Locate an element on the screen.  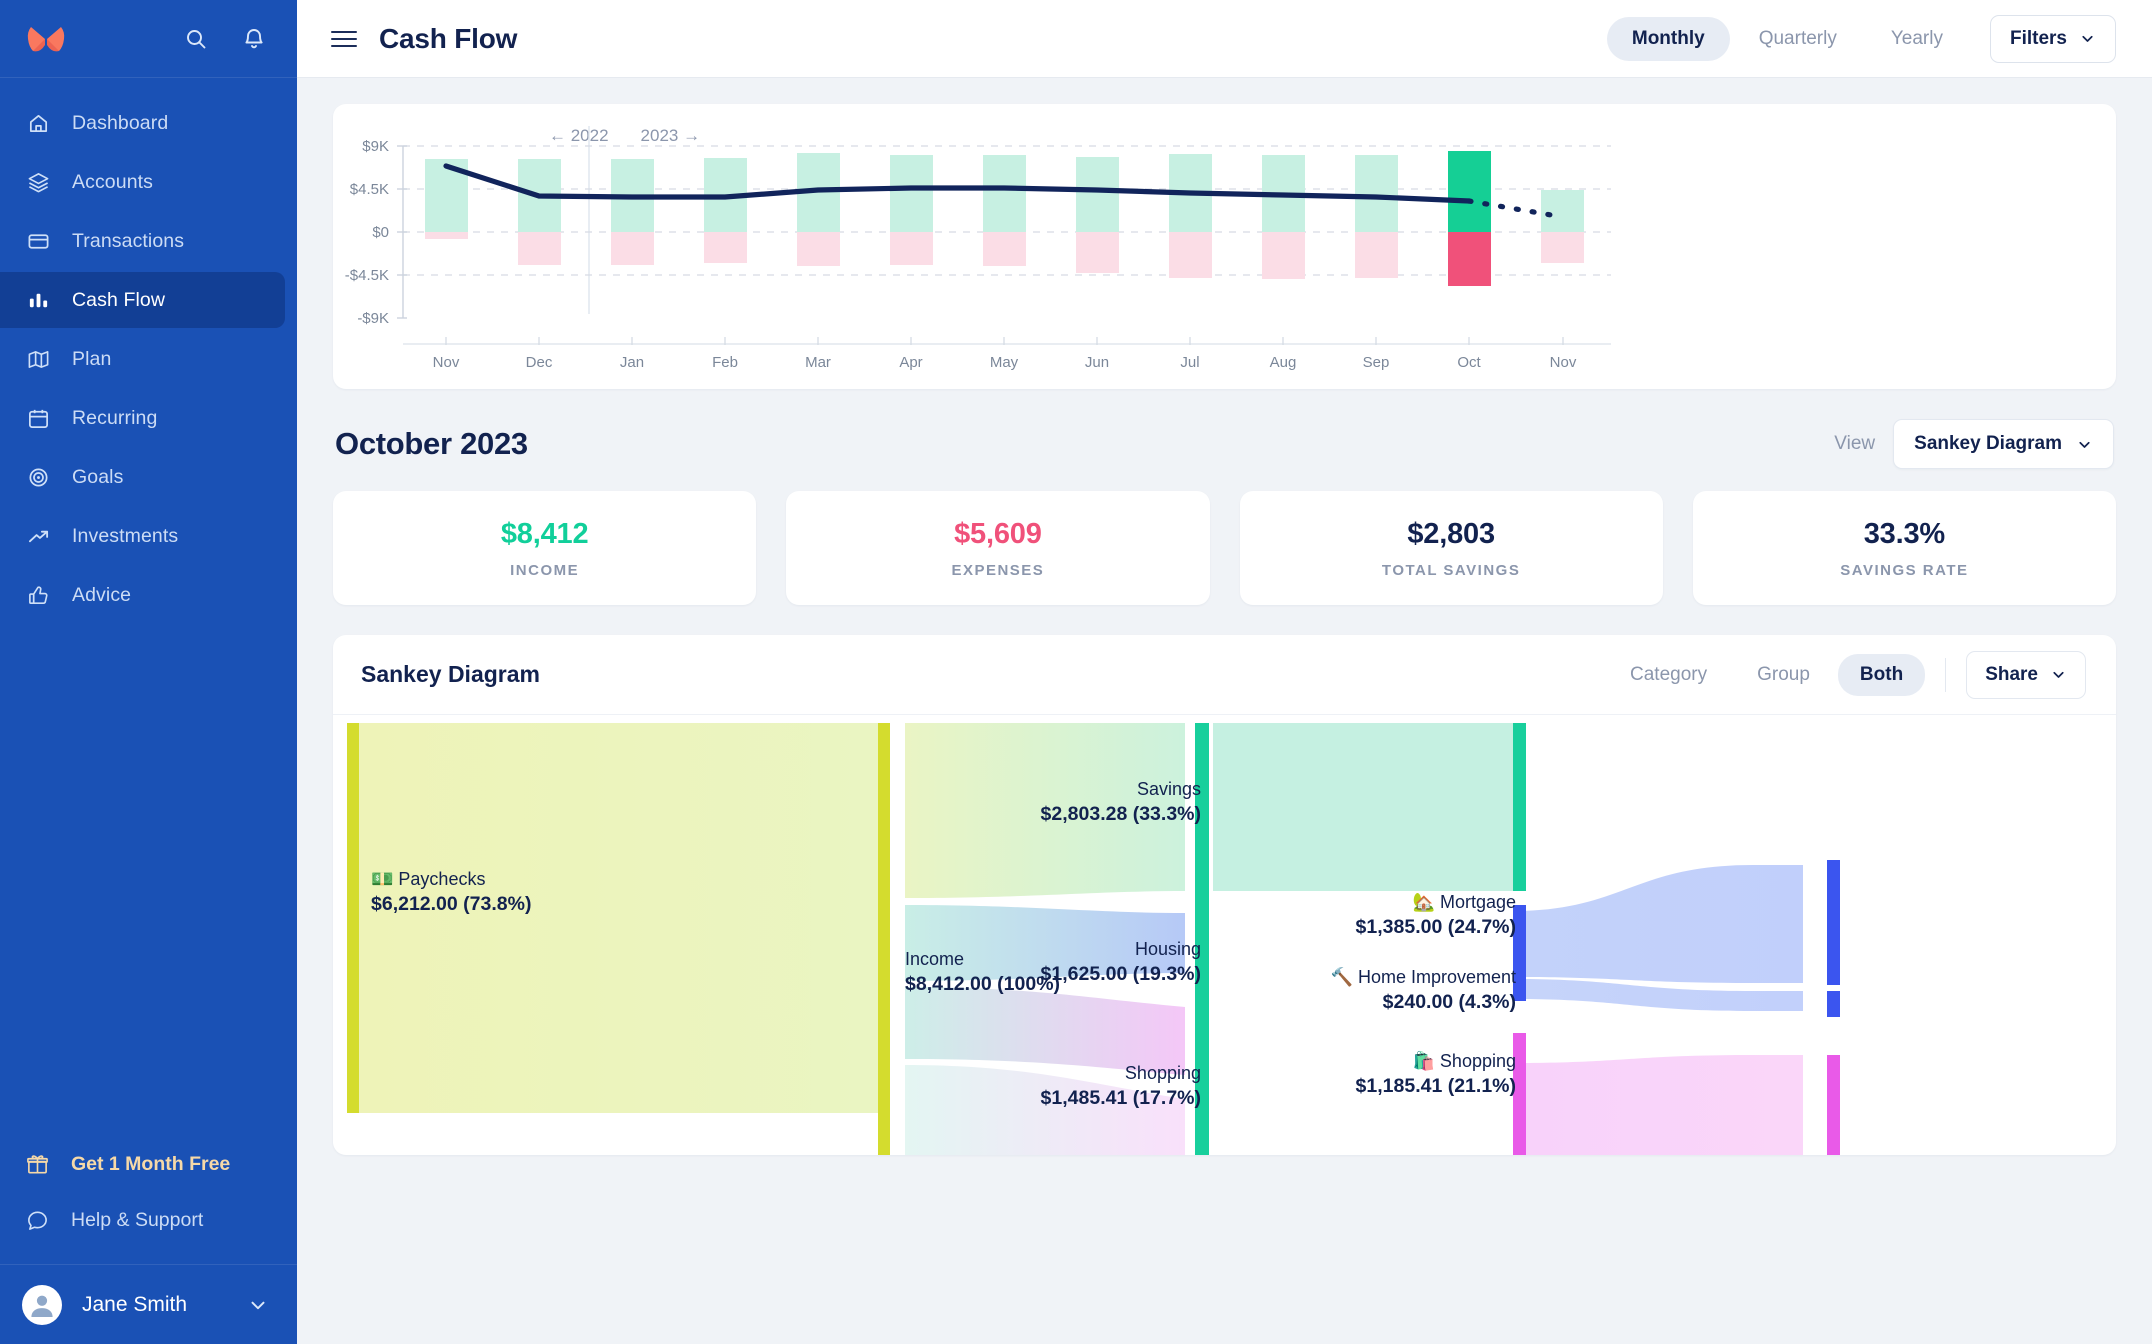
tab-monthly: Monthly is located at coordinates (1668, 38).